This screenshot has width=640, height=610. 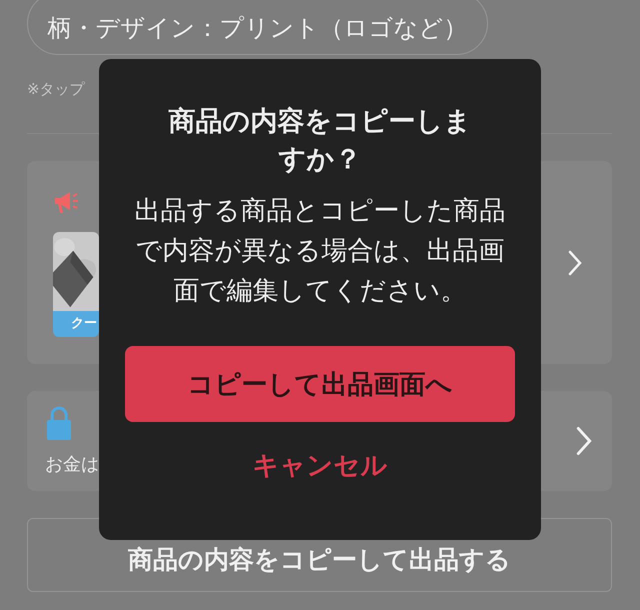 What do you see at coordinates (56, 89) in the screenshot?
I see `note-text: ※タップ` at bounding box center [56, 89].